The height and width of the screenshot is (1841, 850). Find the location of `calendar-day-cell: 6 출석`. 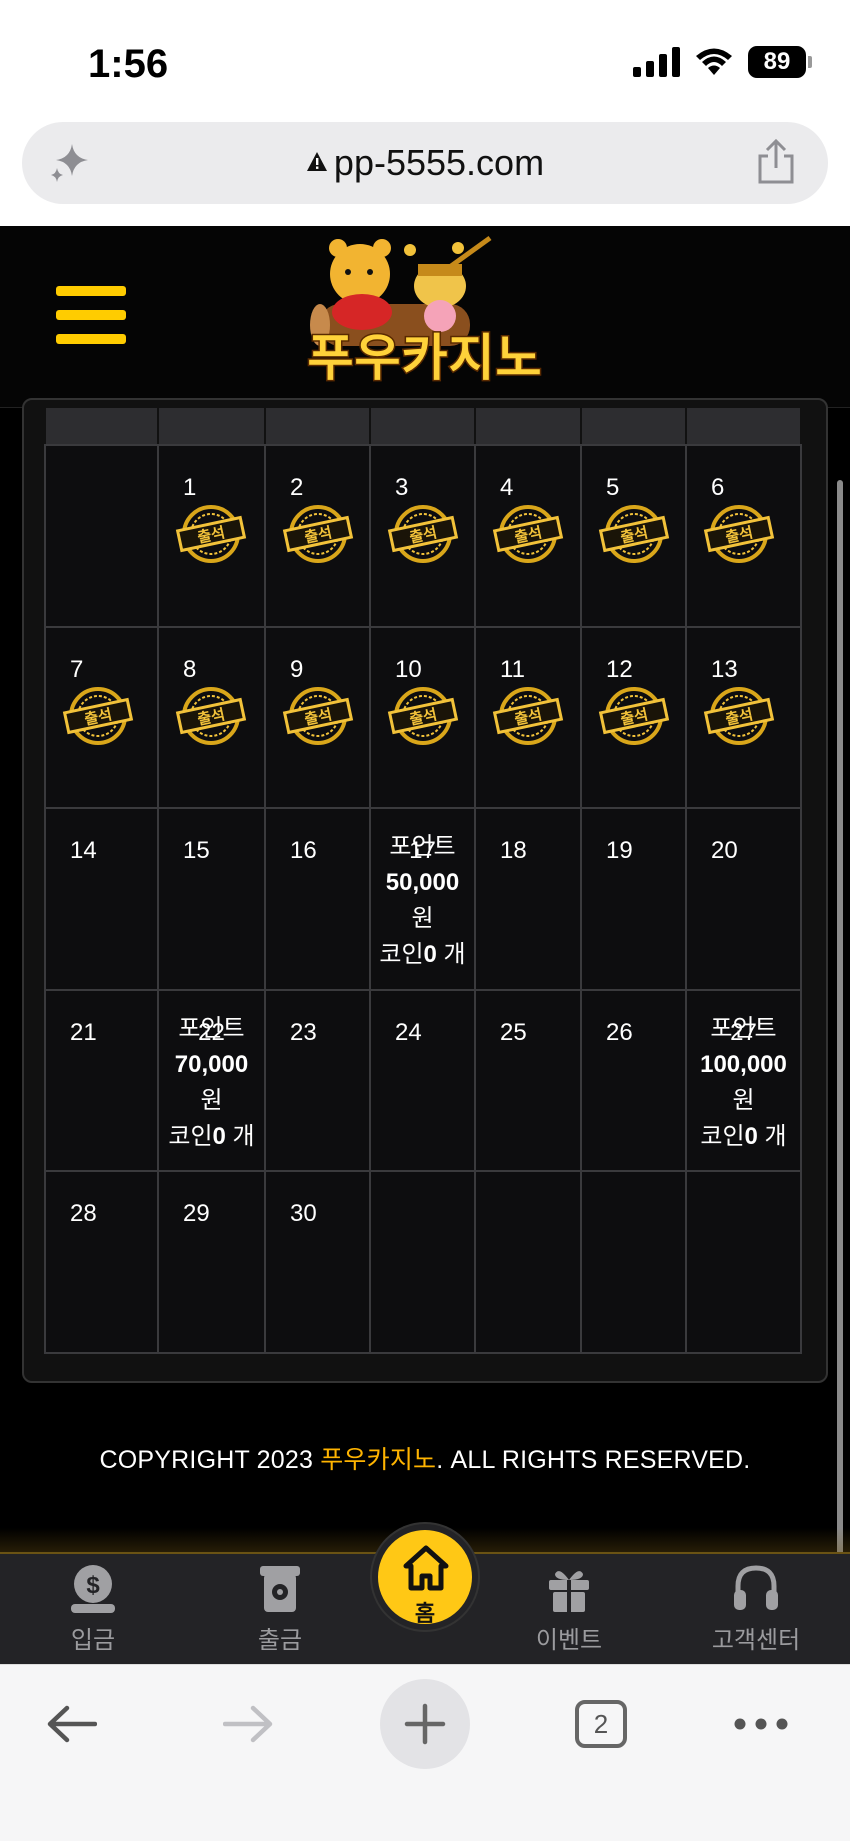

calendar-day-cell: 6 출석 is located at coordinates (743, 536).